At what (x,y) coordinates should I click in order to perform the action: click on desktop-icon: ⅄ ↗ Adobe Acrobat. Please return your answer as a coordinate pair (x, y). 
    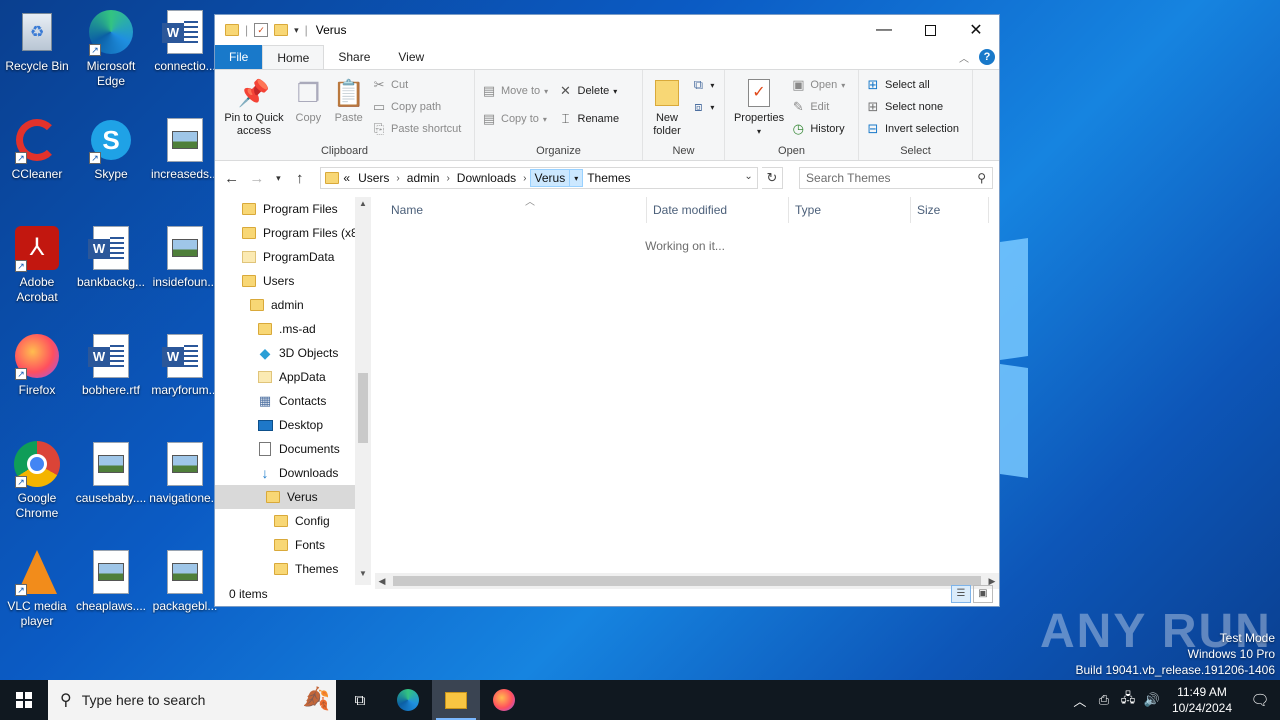
    Looking at the image, I should click on (37, 264).